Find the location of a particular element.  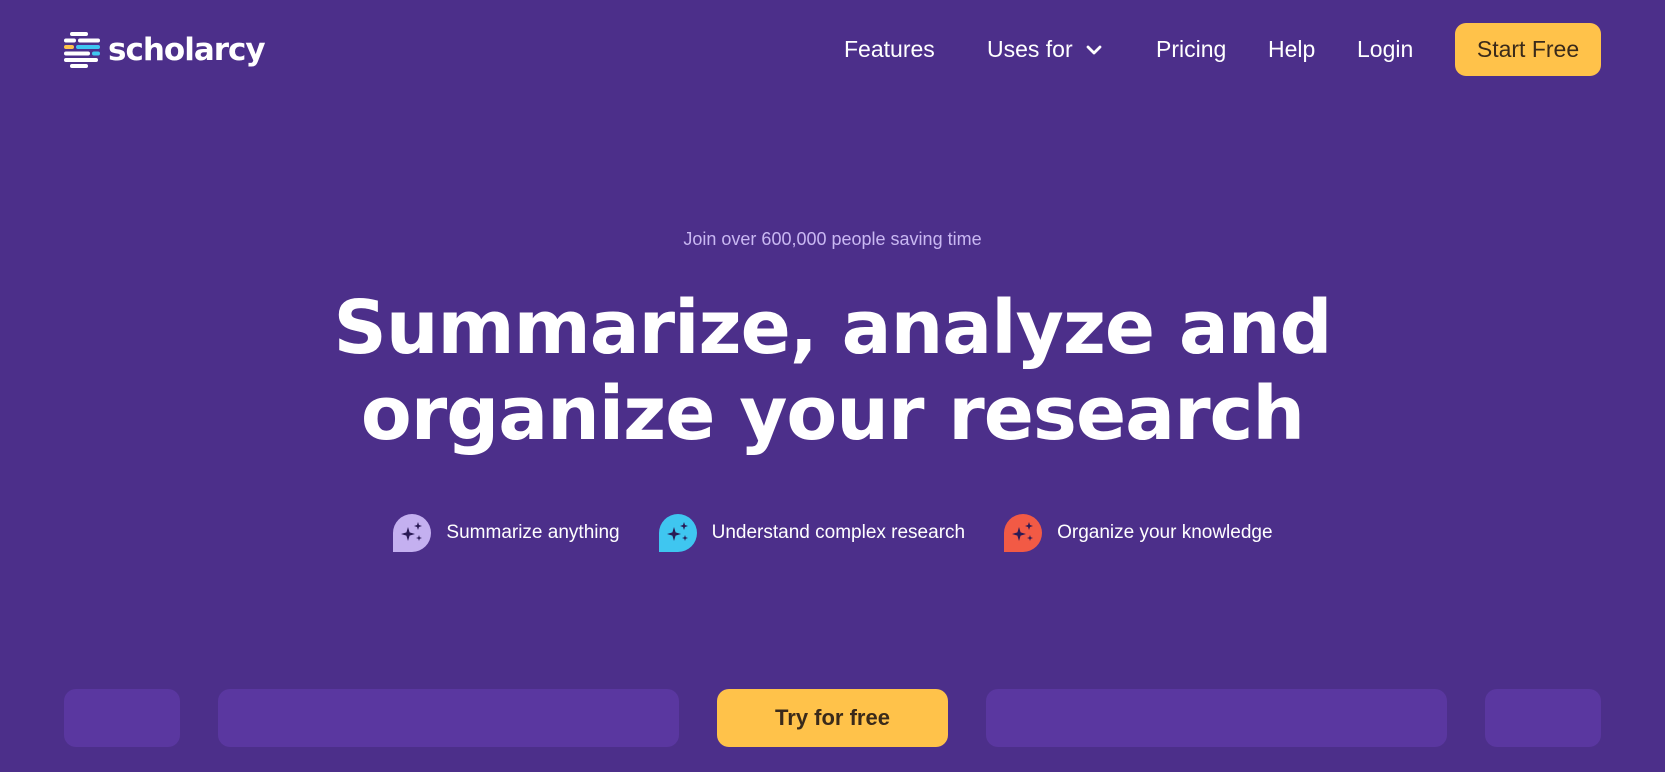

nav-uses-for: Uses for is located at coordinates (1045, 49).